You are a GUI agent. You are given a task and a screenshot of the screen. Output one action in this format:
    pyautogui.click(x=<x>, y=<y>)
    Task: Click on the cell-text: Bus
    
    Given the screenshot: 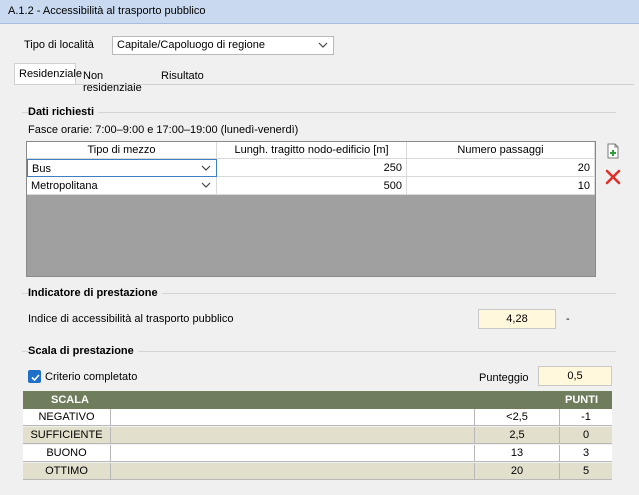 What is the action you would take?
    pyautogui.click(x=41, y=169)
    